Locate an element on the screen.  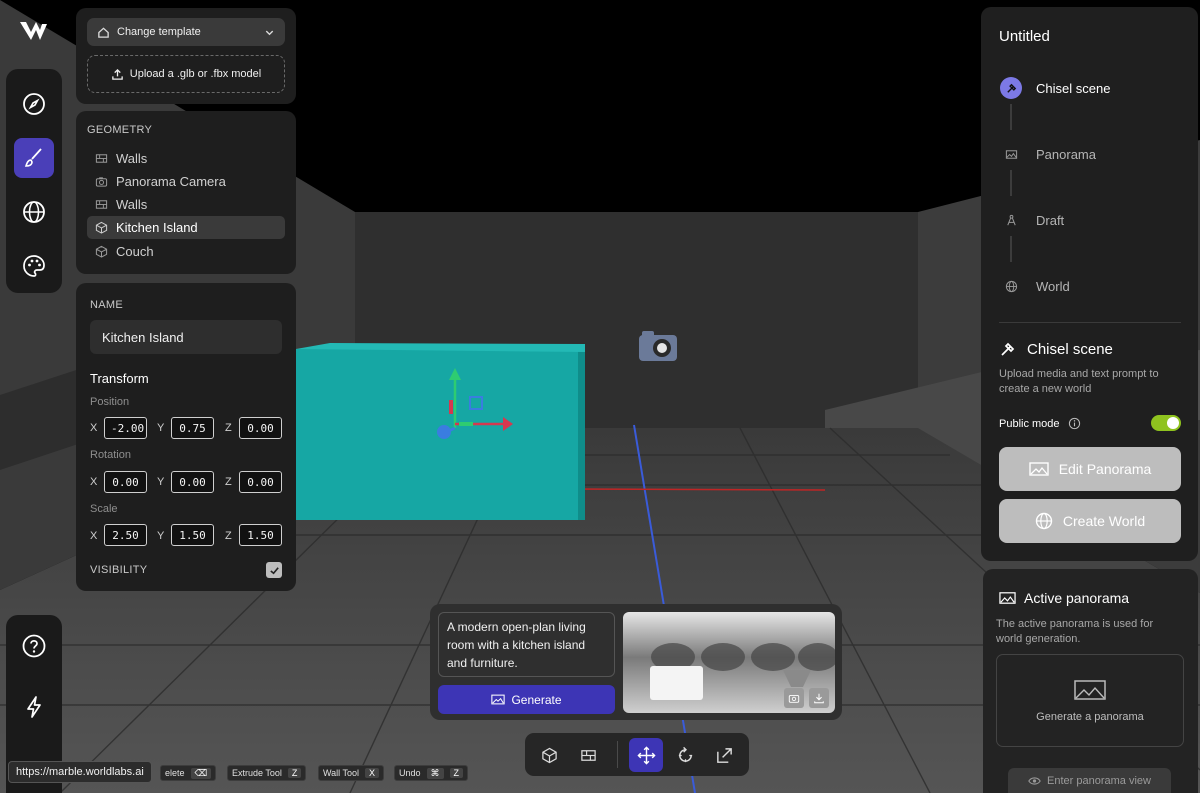
position-label: Position is located at coordinates (110, 402).